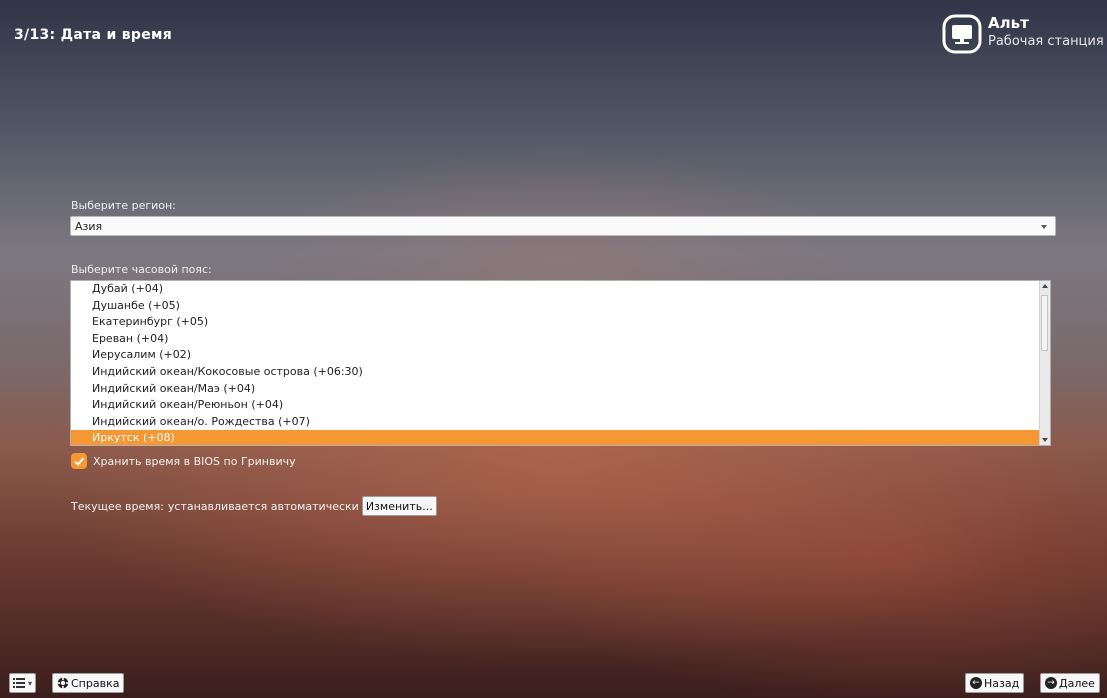  What do you see at coordinates (30, 683) in the screenshot?
I see `dropdown-arrow-icon: ▾` at bounding box center [30, 683].